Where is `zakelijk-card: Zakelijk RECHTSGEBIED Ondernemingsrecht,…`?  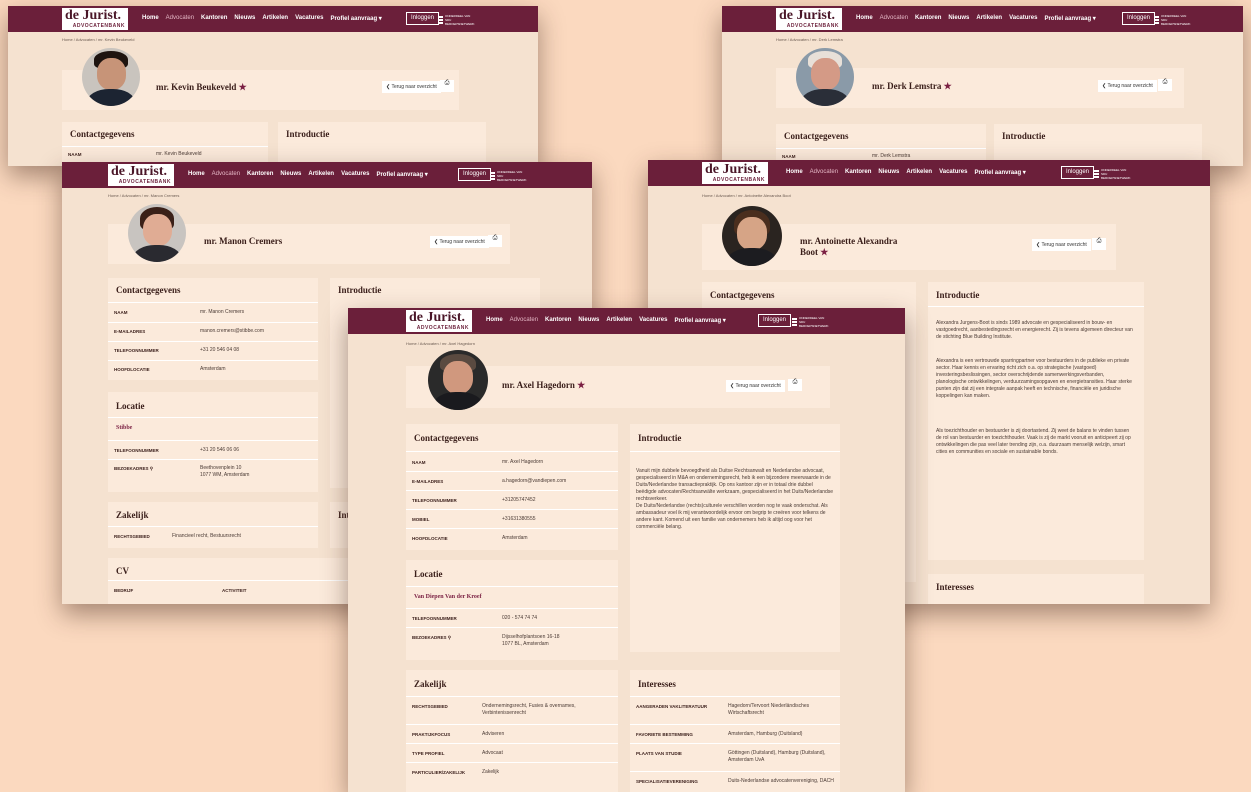
zakelijk-card: Zakelijk RECHTSGEBIED Ondernemingsrecht,… is located at coordinates (512, 731).